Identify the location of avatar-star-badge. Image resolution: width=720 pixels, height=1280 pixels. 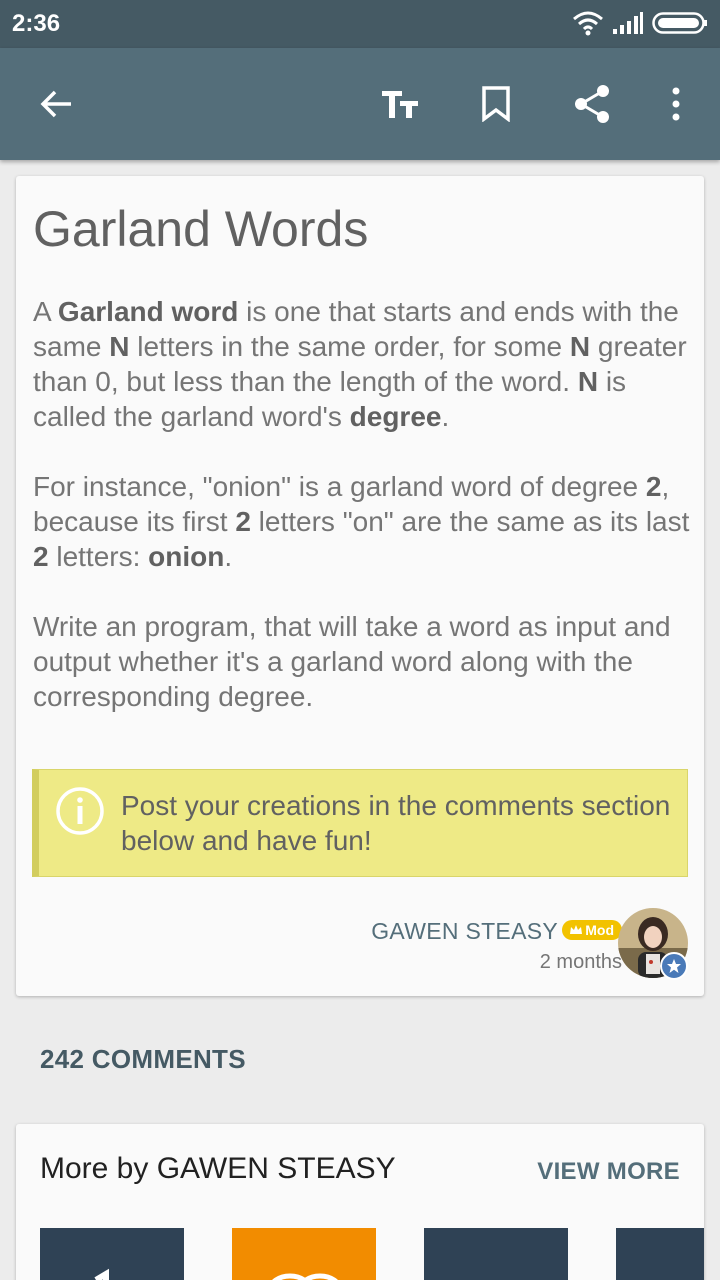
(674, 966).